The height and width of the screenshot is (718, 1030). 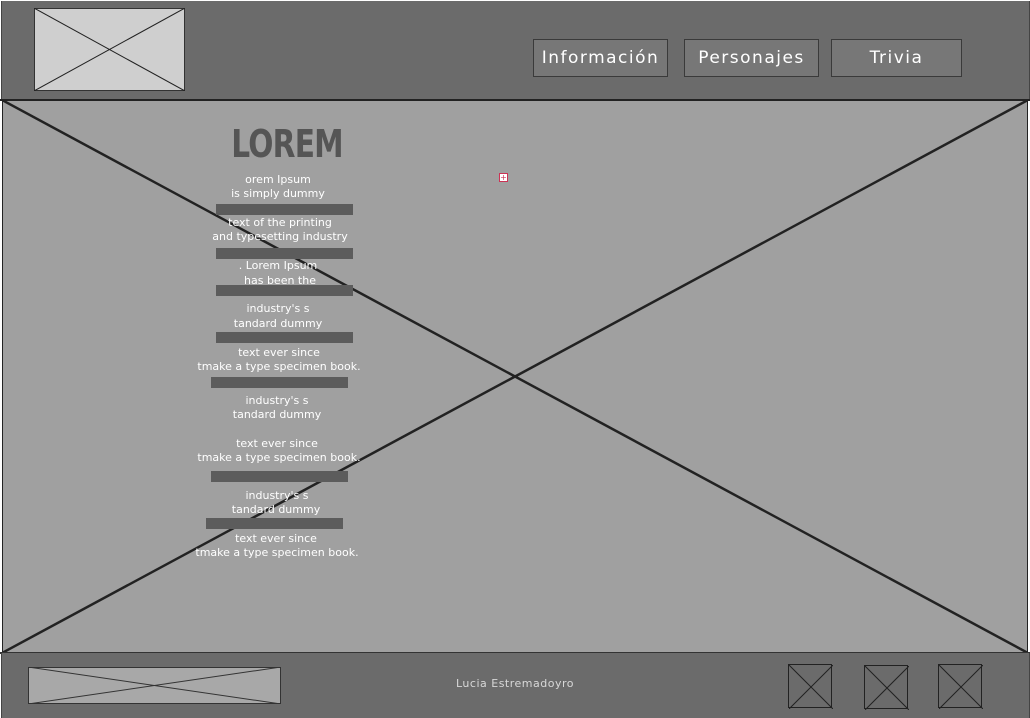 What do you see at coordinates (515, 100) in the screenshot?
I see `header-divider` at bounding box center [515, 100].